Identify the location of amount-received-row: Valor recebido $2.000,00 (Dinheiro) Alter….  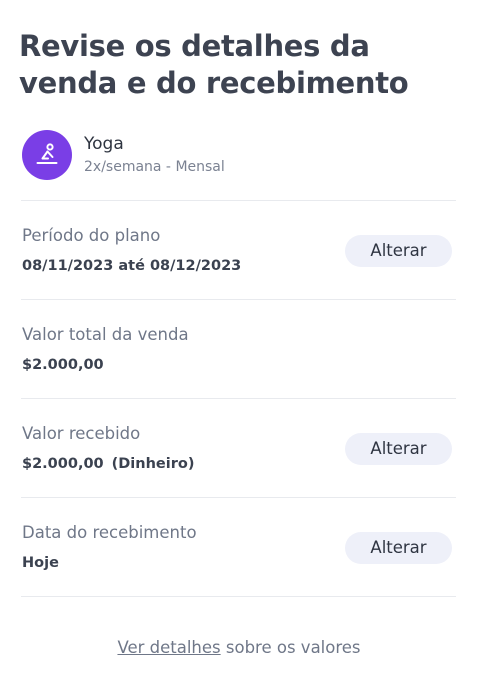
(238, 447).